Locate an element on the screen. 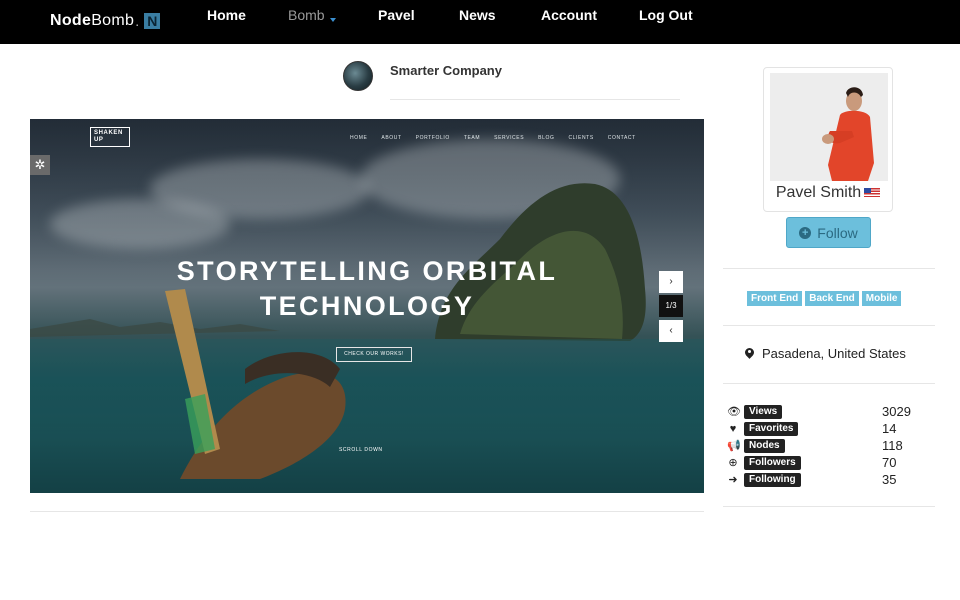 Image resolution: width=960 pixels, height=600 pixels. location: Pasadena, United States is located at coordinates (825, 353).